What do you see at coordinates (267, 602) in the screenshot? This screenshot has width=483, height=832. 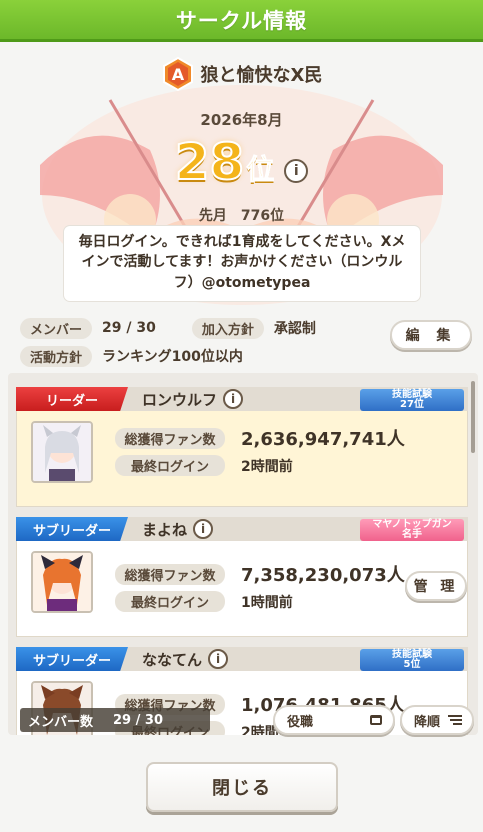 I see `last-login-value: 1時間前` at bounding box center [267, 602].